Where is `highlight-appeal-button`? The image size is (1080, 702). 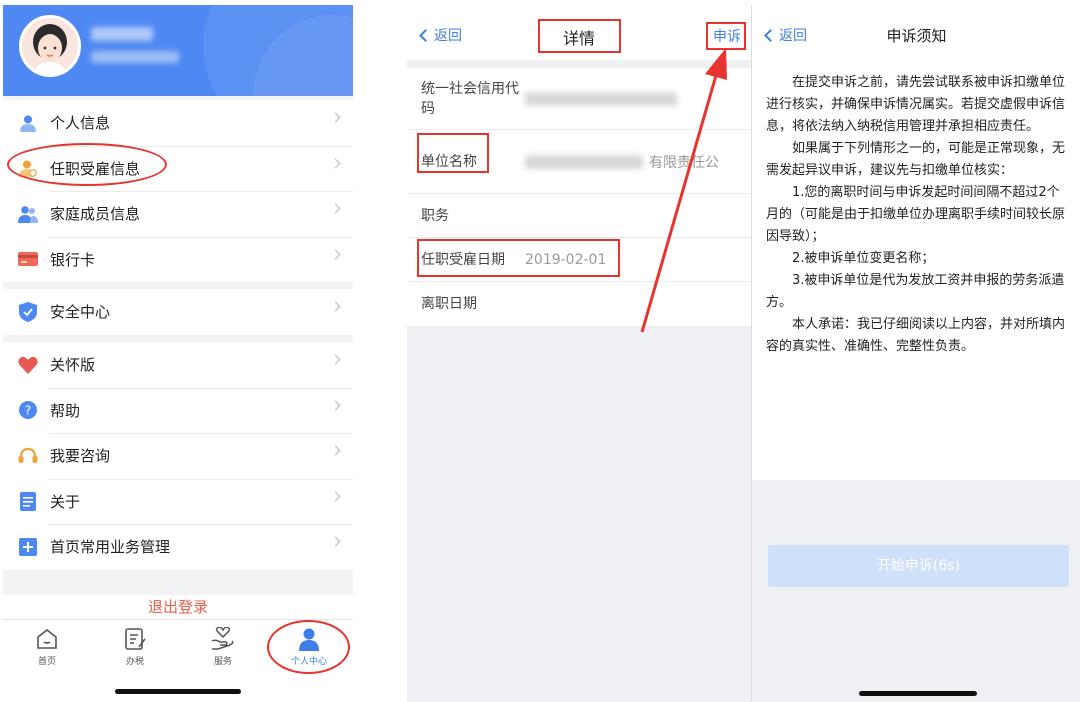
highlight-appeal-button is located at coordinates (726, 36).